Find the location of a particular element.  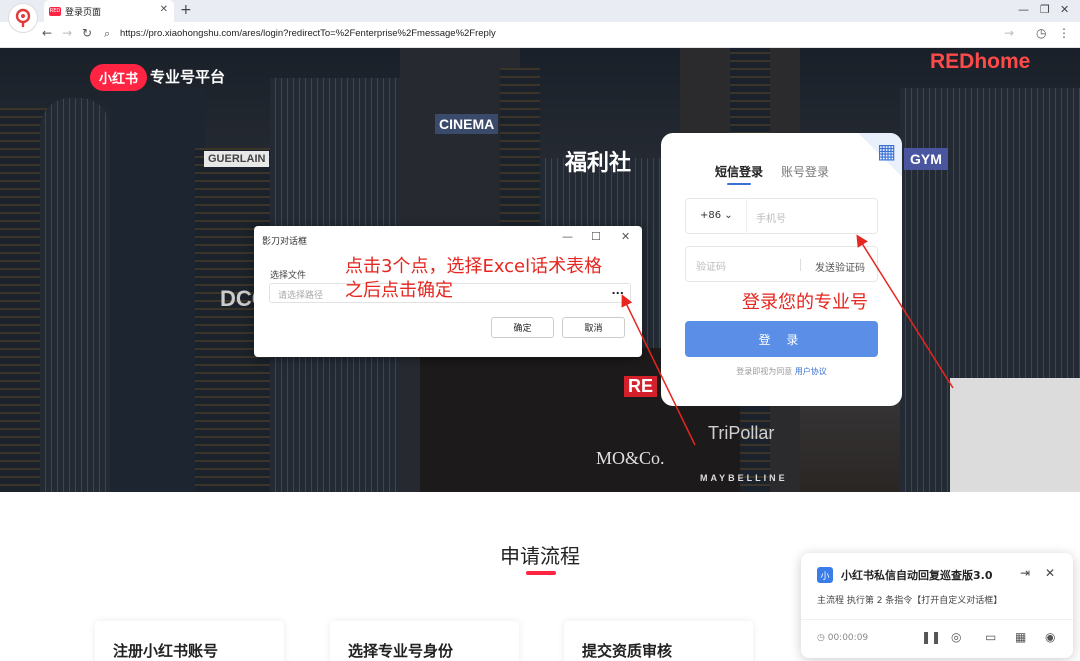

step-card-identity: 选择专业号身份 is located at coordinates (424, 641).